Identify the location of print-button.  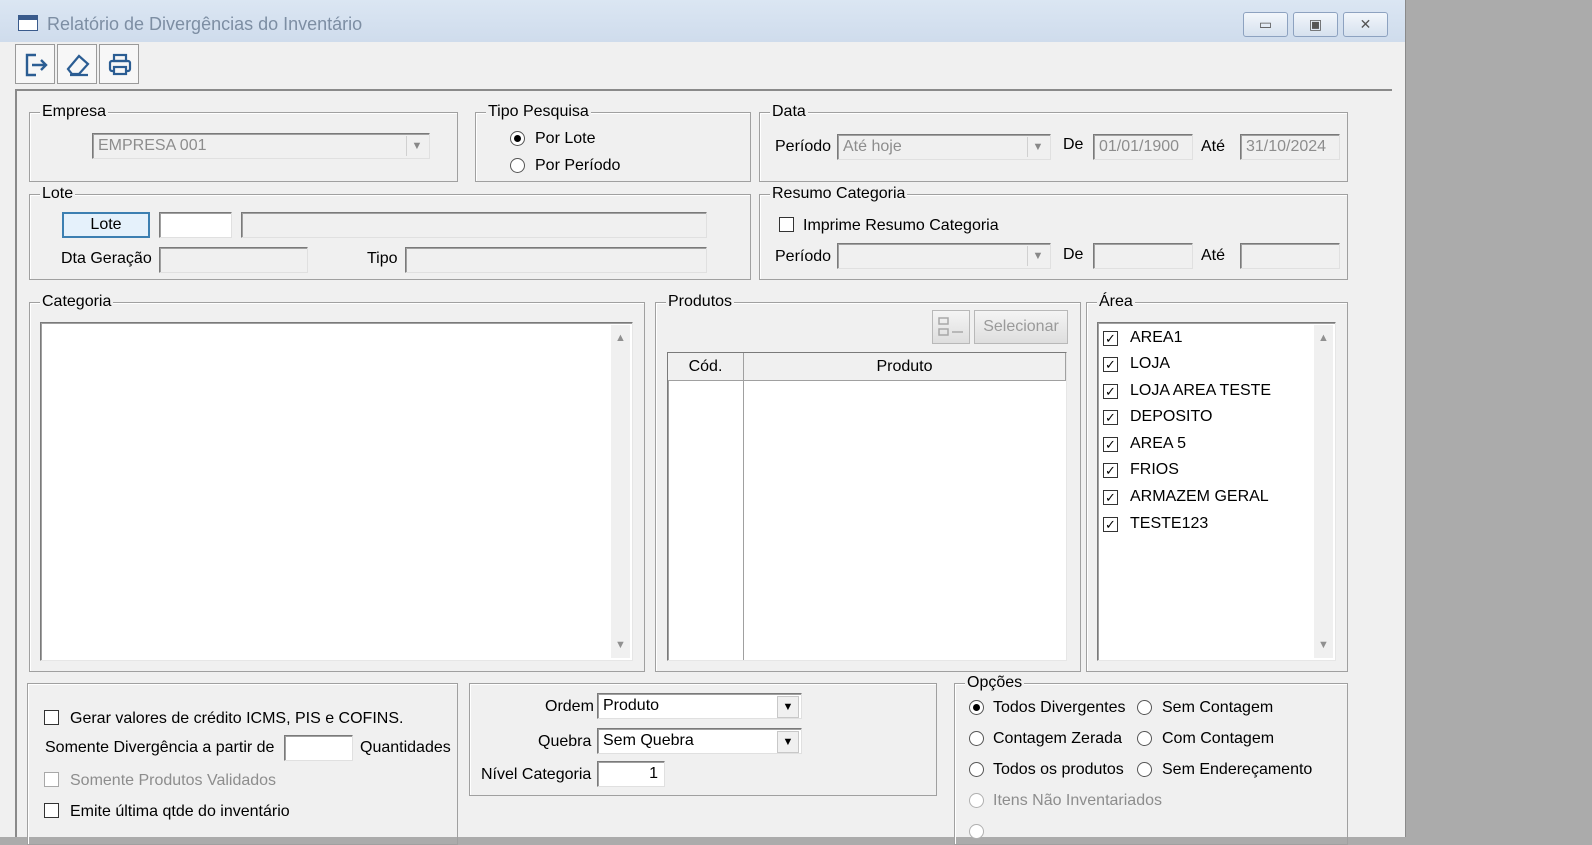
(119, 64).